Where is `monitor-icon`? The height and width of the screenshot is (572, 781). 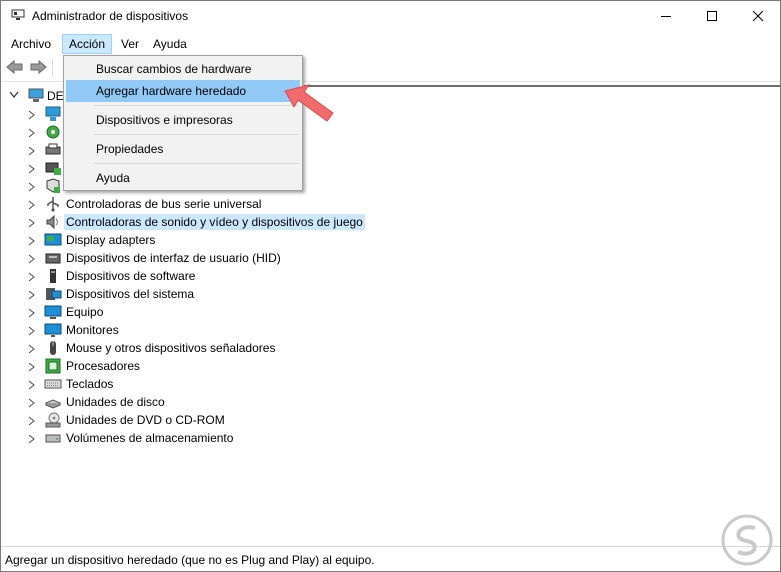 monitor-icon is located at coordinates (53, 330).